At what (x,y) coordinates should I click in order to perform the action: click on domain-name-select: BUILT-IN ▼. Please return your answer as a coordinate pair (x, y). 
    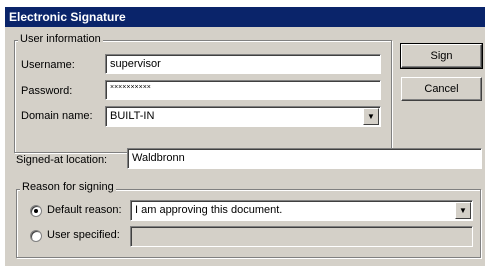
    Looking at the image, I should click on (243, 116).